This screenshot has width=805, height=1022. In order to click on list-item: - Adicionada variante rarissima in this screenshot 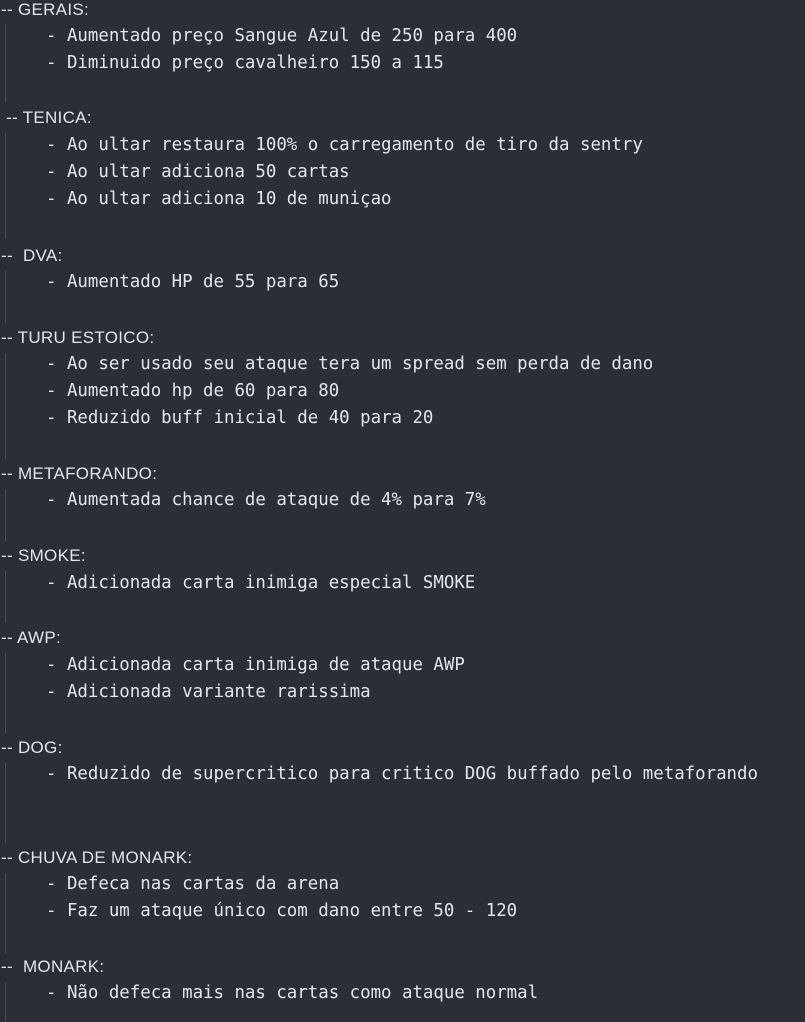, I will do `click(208, 692)`.